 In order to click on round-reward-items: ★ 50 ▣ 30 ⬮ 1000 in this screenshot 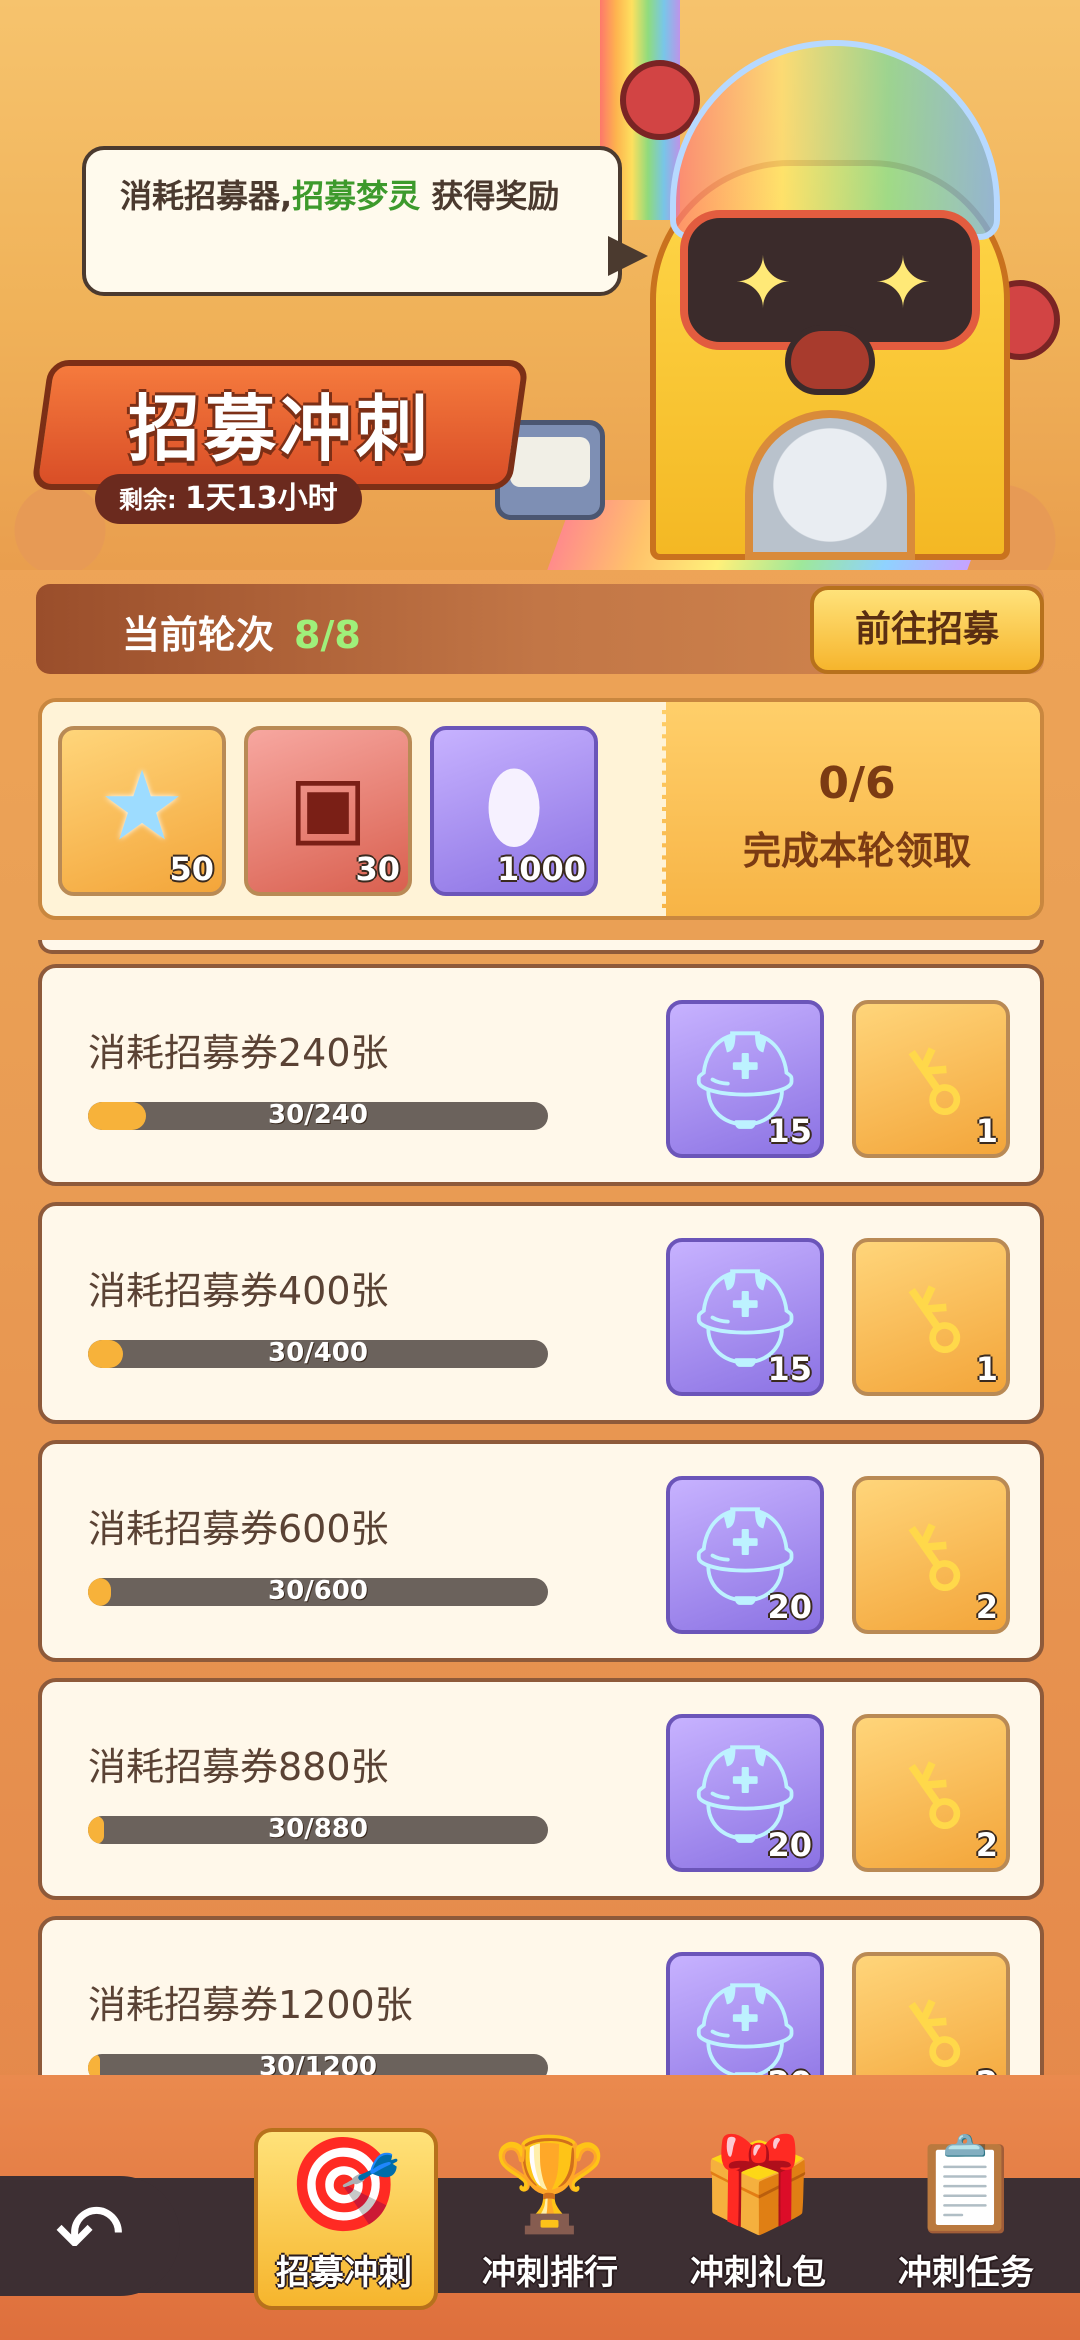, I will do `click(352, 809)`.